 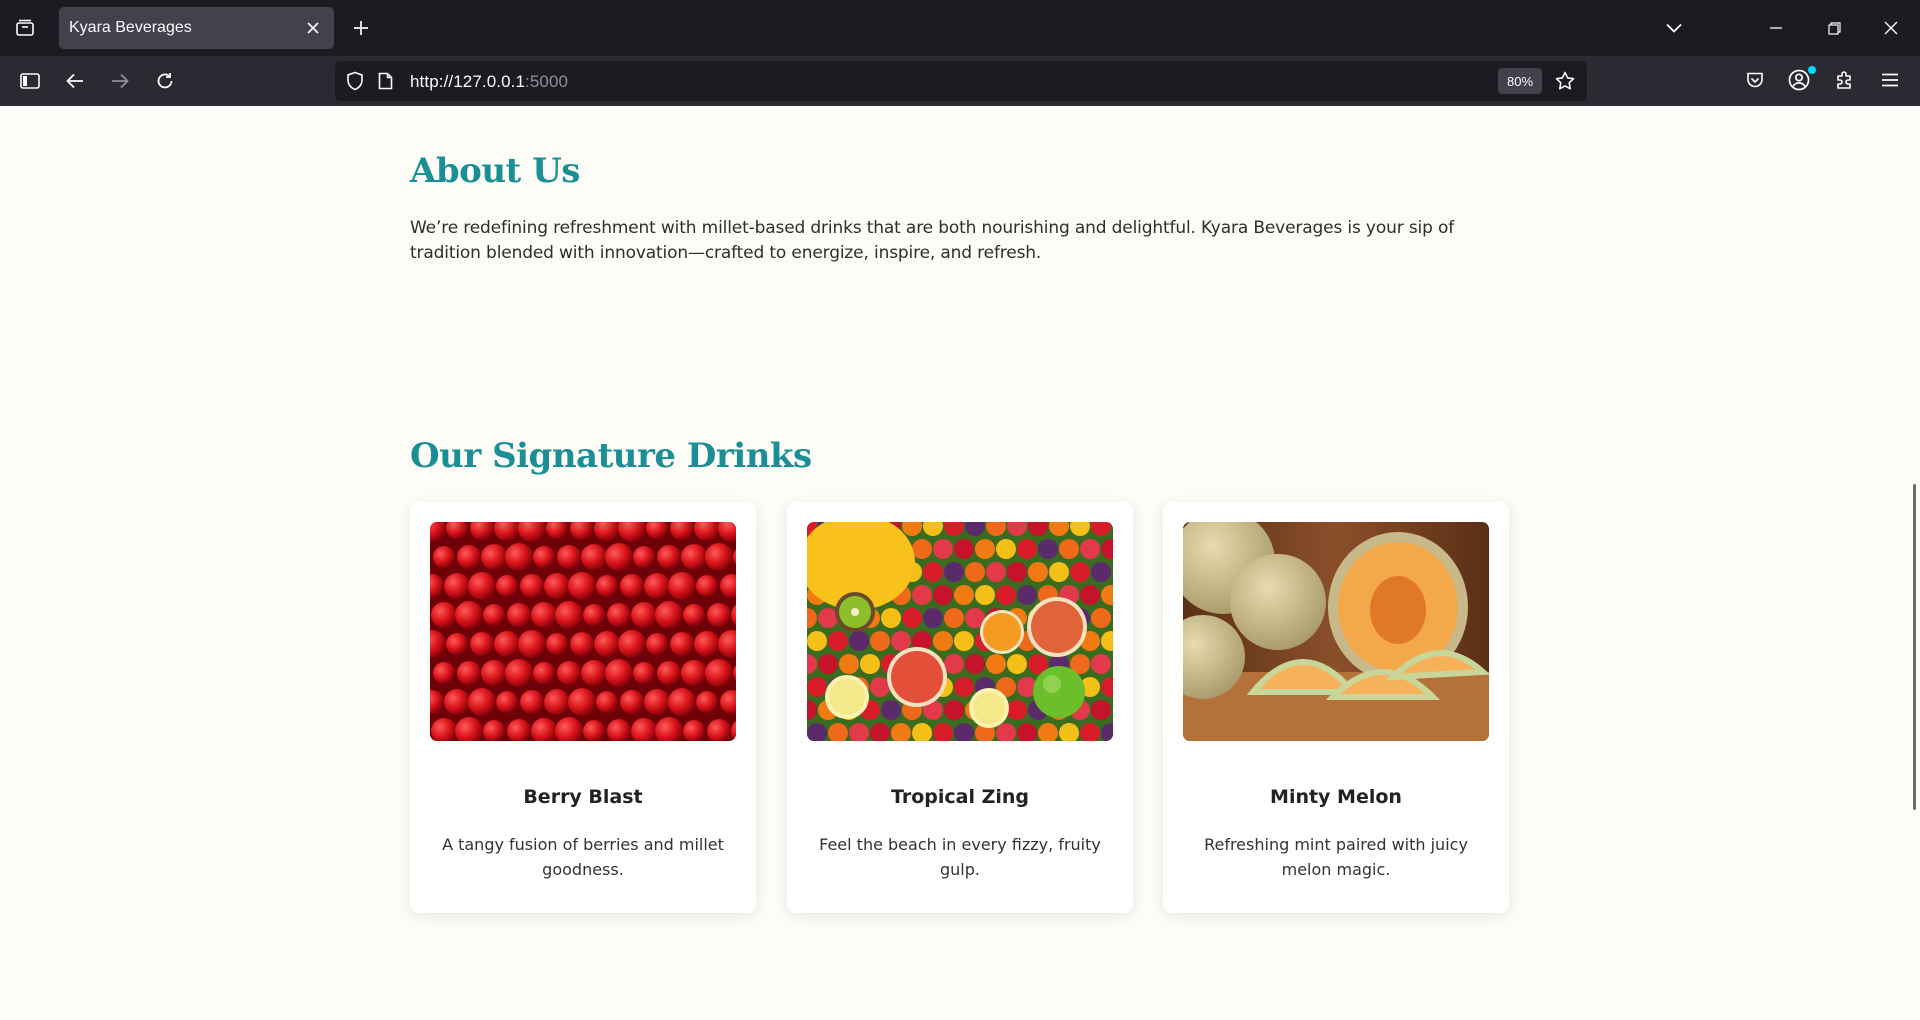 What do you see at coordinates (25, 28) in the screenshot?
I see `tabs-overview-icon` at bounding box center [25, 28].